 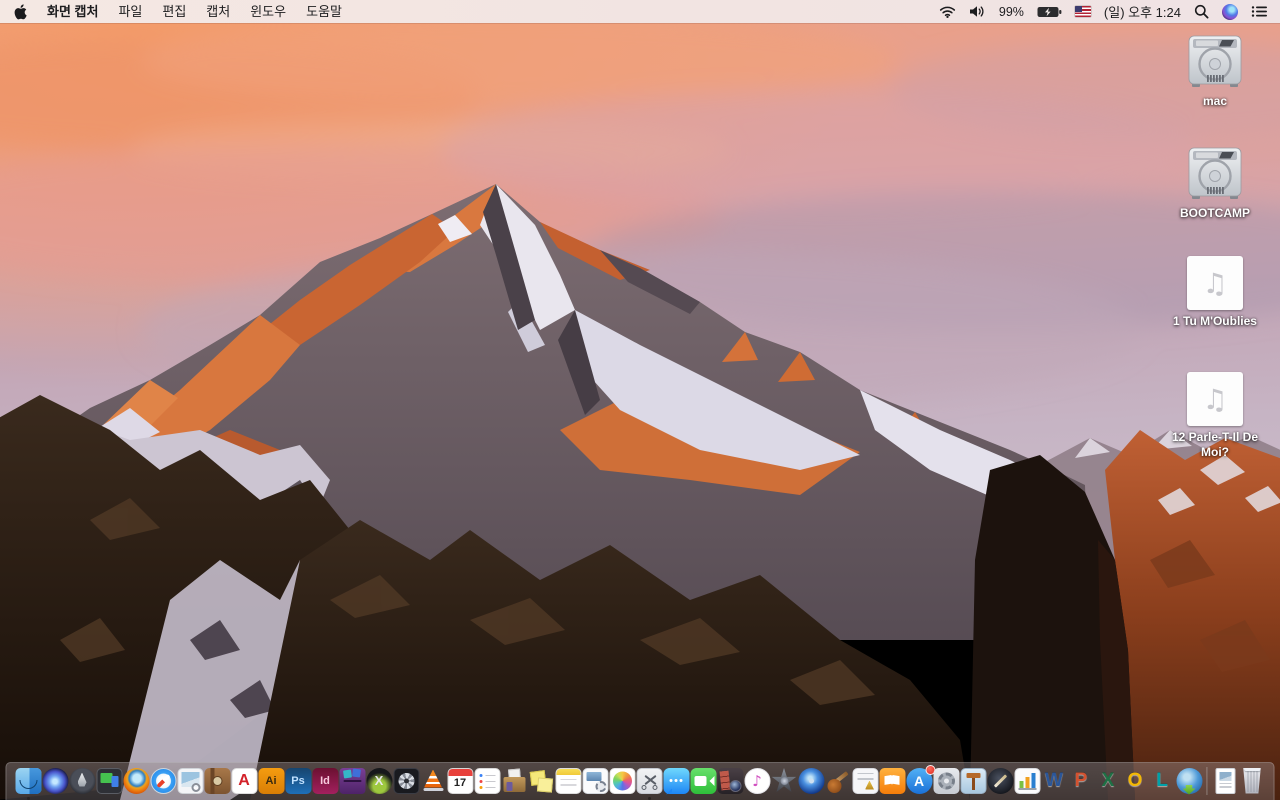 I want to click on hard-drive-icon, so click(x=1215, y=61).